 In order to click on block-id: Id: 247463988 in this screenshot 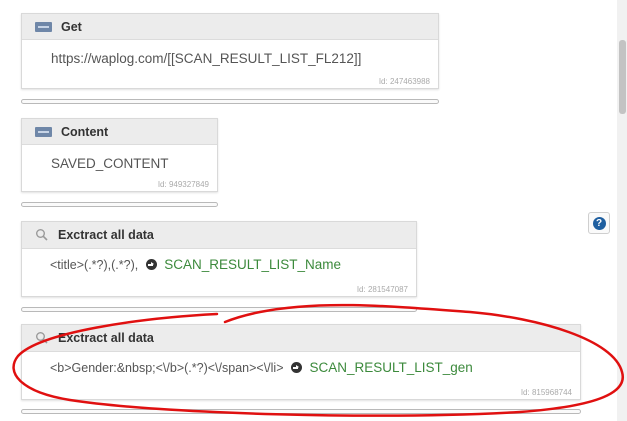, I will do `click(404, 81)`.